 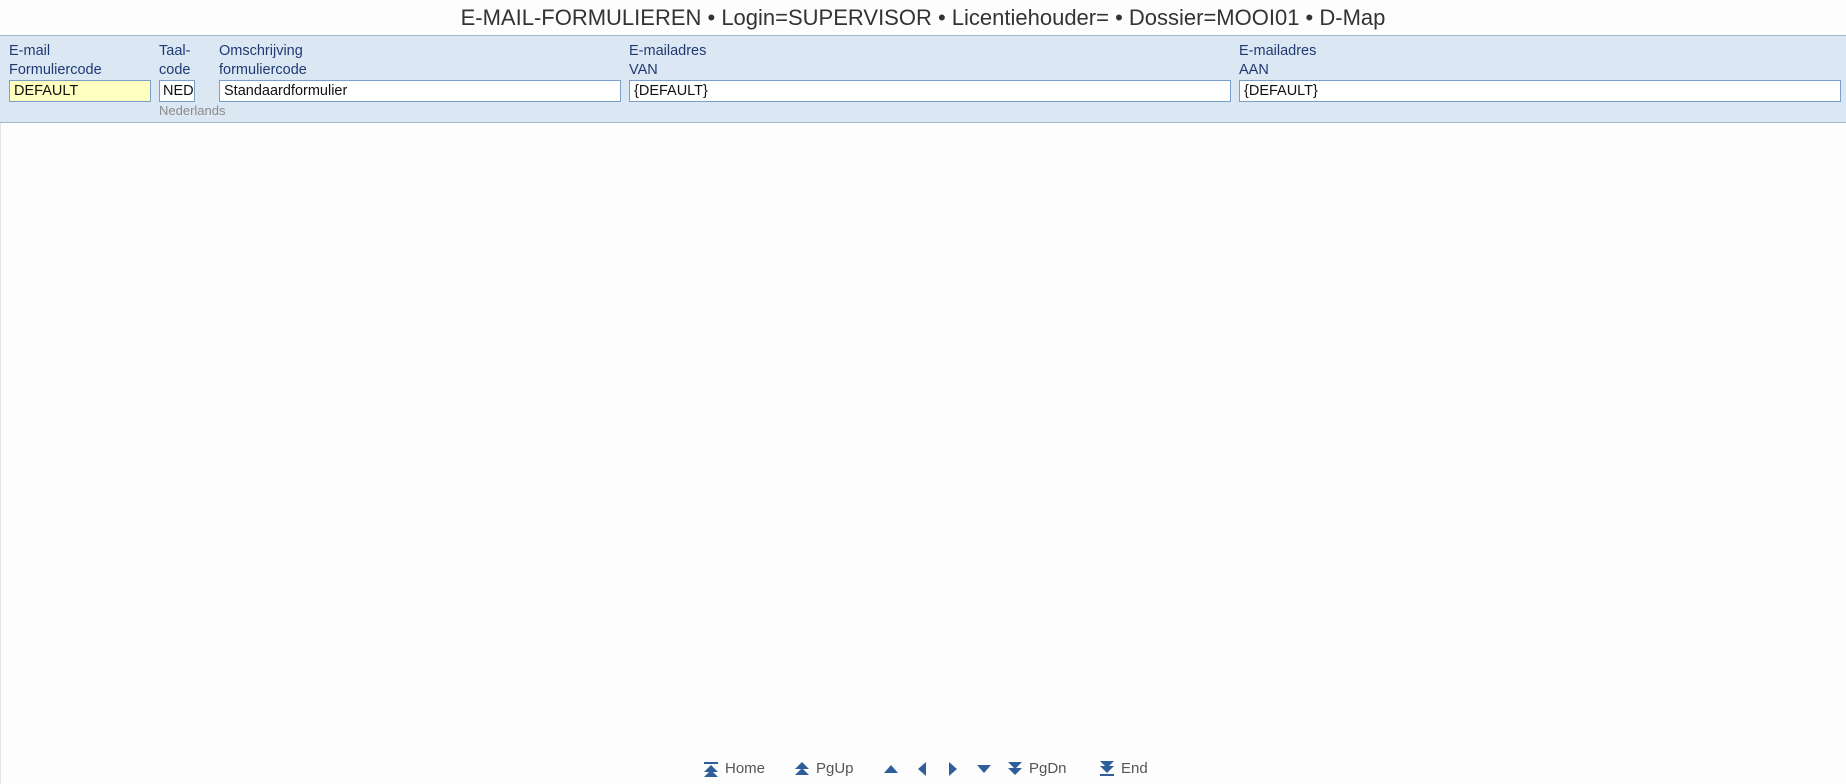 What do you see at coordinates (192, 110) in the screenshot?
I see `lang-description: Nederlands` at bounding box center [192, 110].